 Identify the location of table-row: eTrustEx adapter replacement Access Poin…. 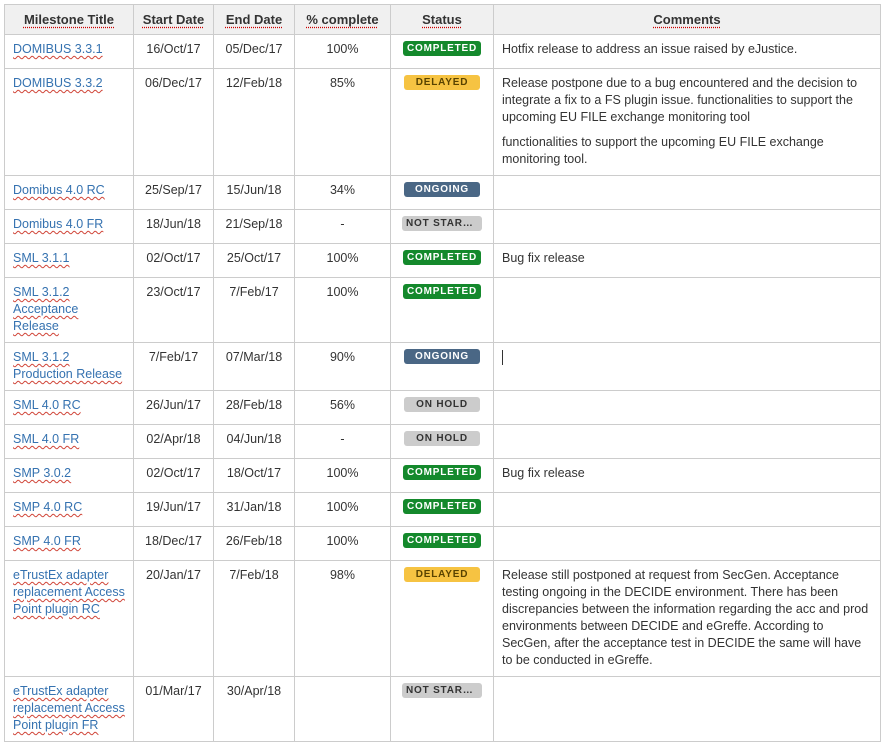
(442, 709).